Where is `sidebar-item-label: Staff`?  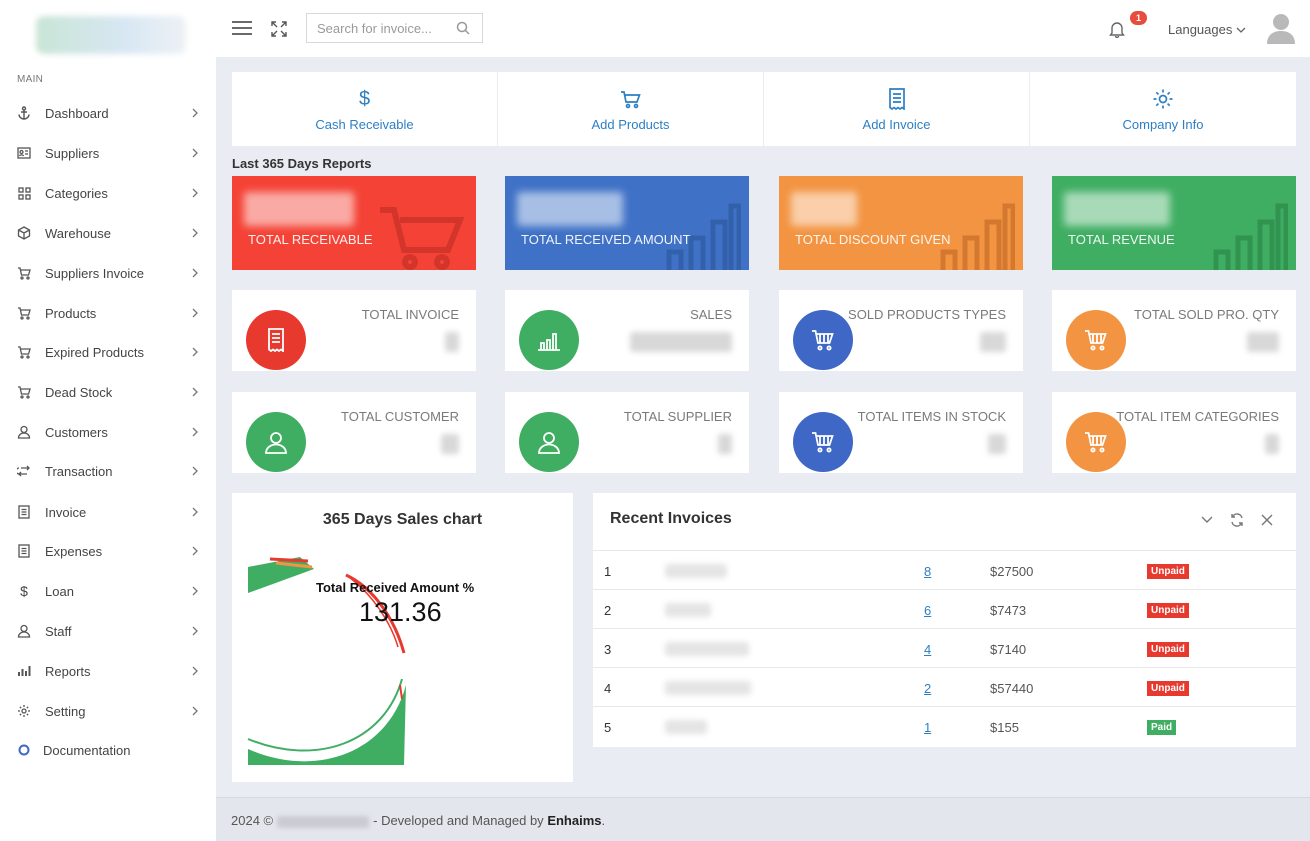
sidebar-item-label: Staff is located at coordinates (58, 631).